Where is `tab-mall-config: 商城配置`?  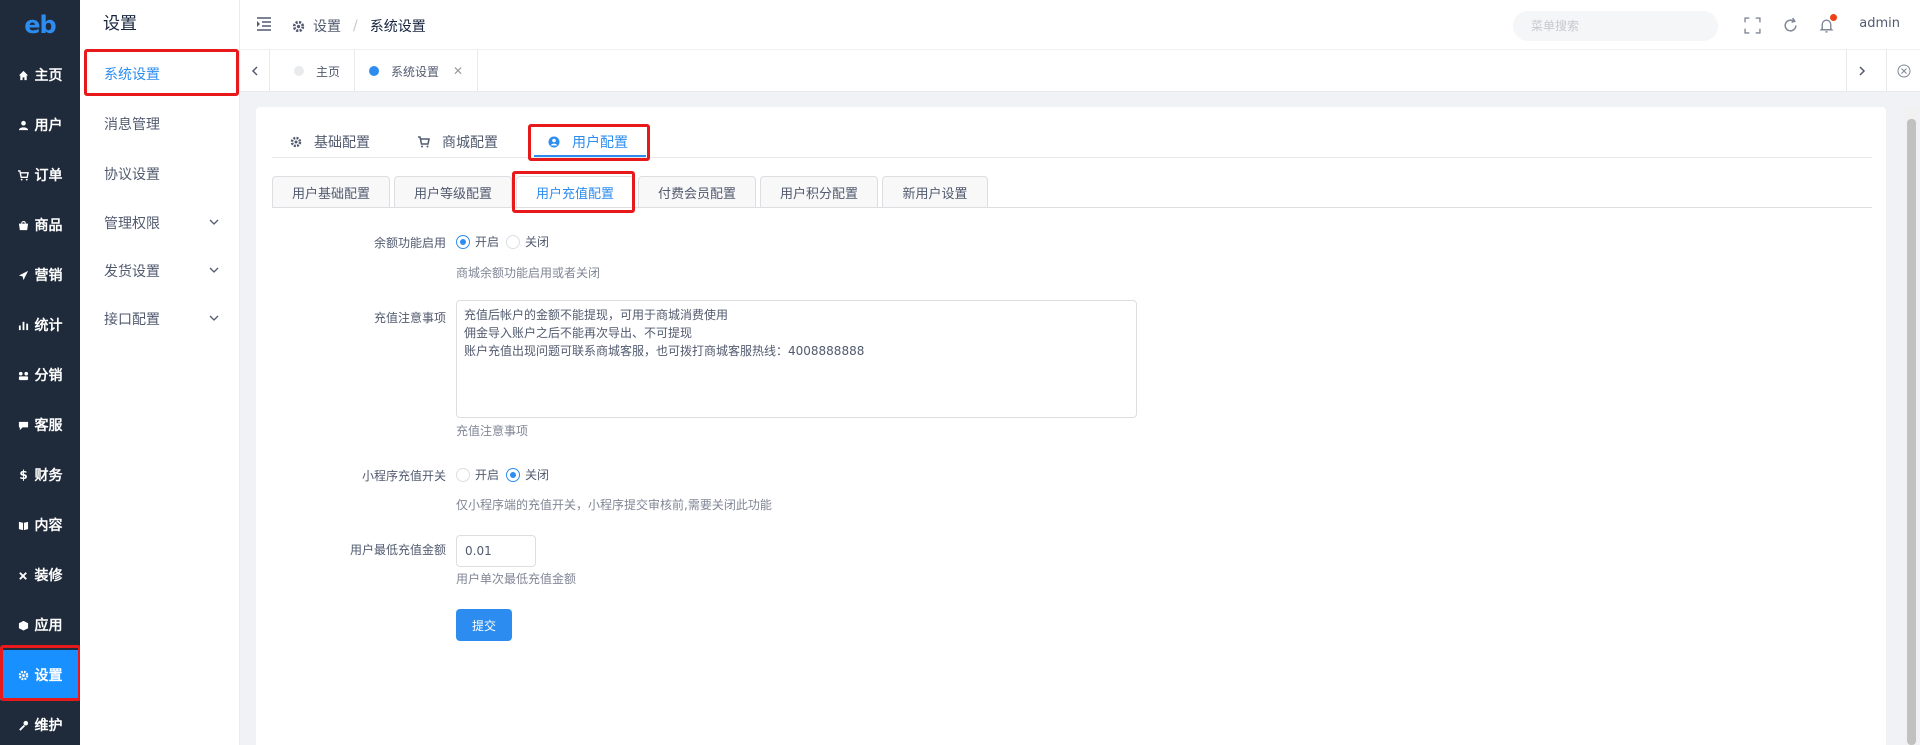 tab-mall-config: 商城配置 is located at coordinates (458, 142).